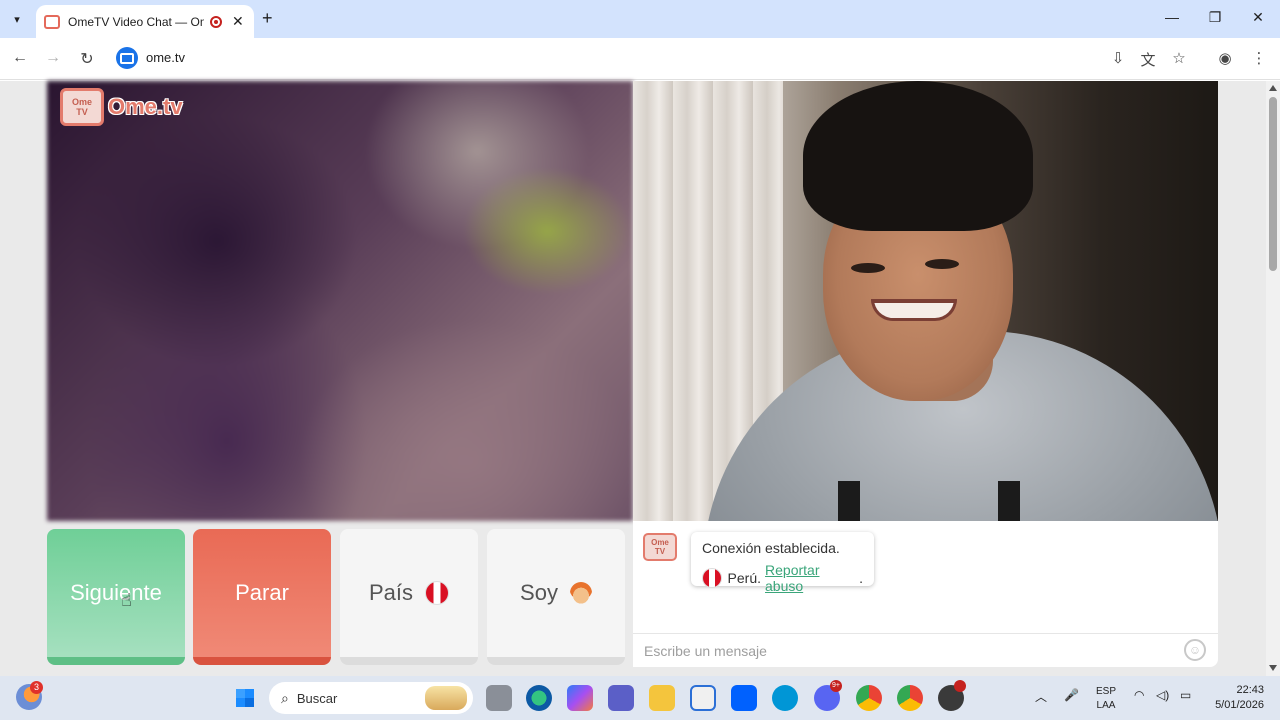 The width and height of the screenshot is (1280, 720). Describe the element at coordinates (1106, 699) in the screenshot. I see `keyboard-language: ESP LAA` at that location.